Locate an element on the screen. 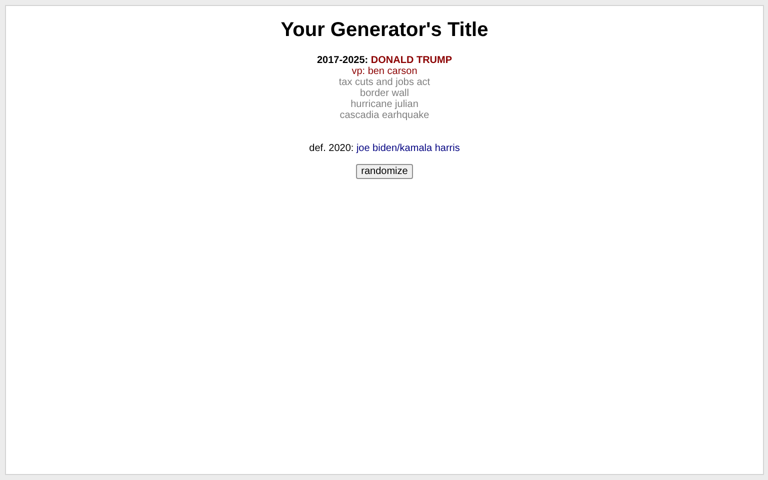  event-text: cascadia earhquake is located at coordinates (385, 115).